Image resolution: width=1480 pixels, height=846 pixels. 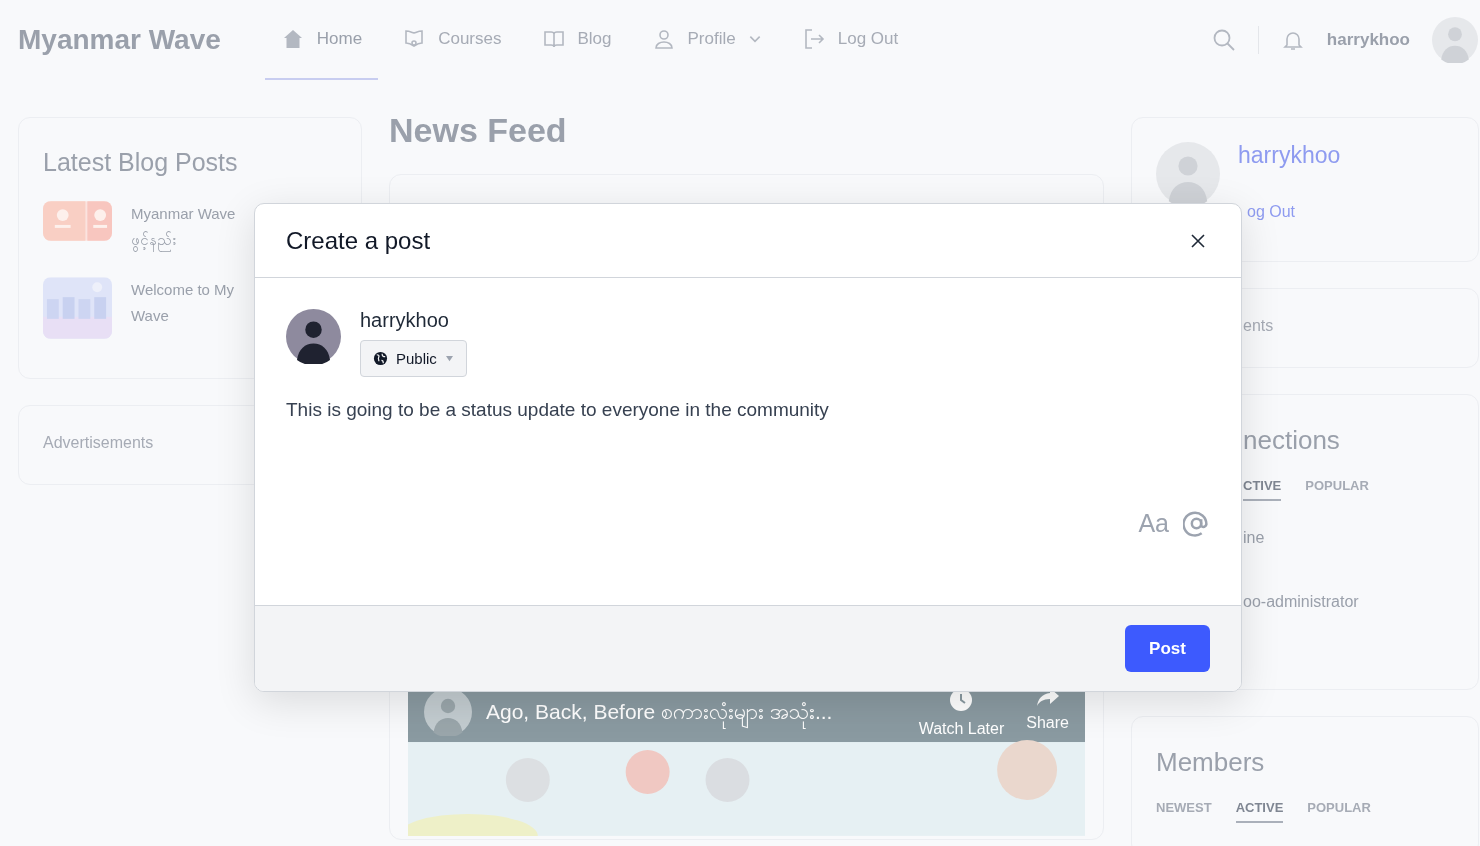 I want to click on text-format-button: Aa, so click(x=1153, y=523).